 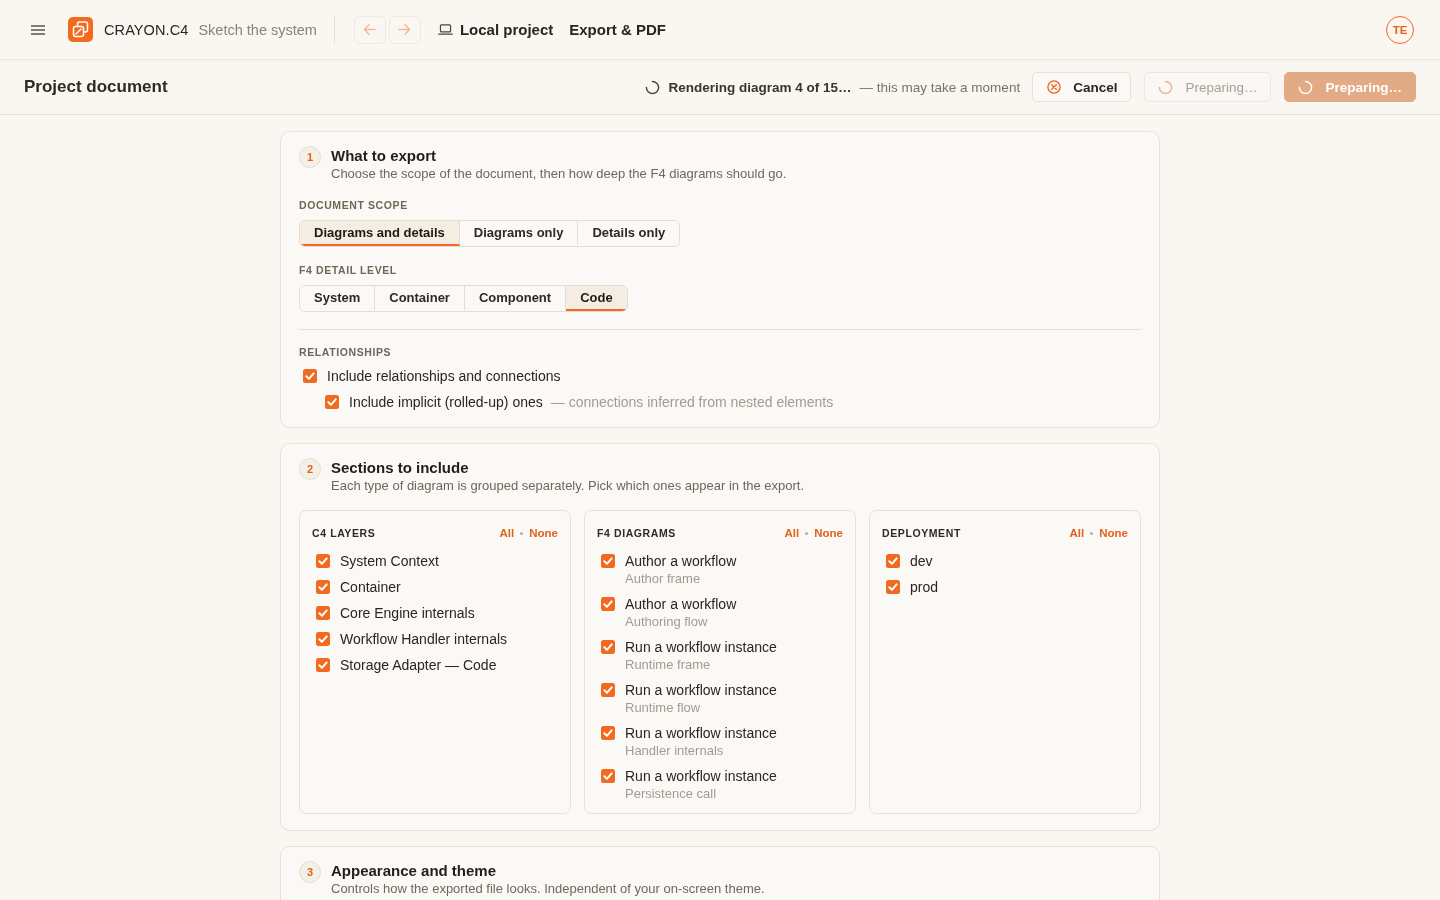 I want to click on item-detail: Runtime flow, so click(x=663, y=707).